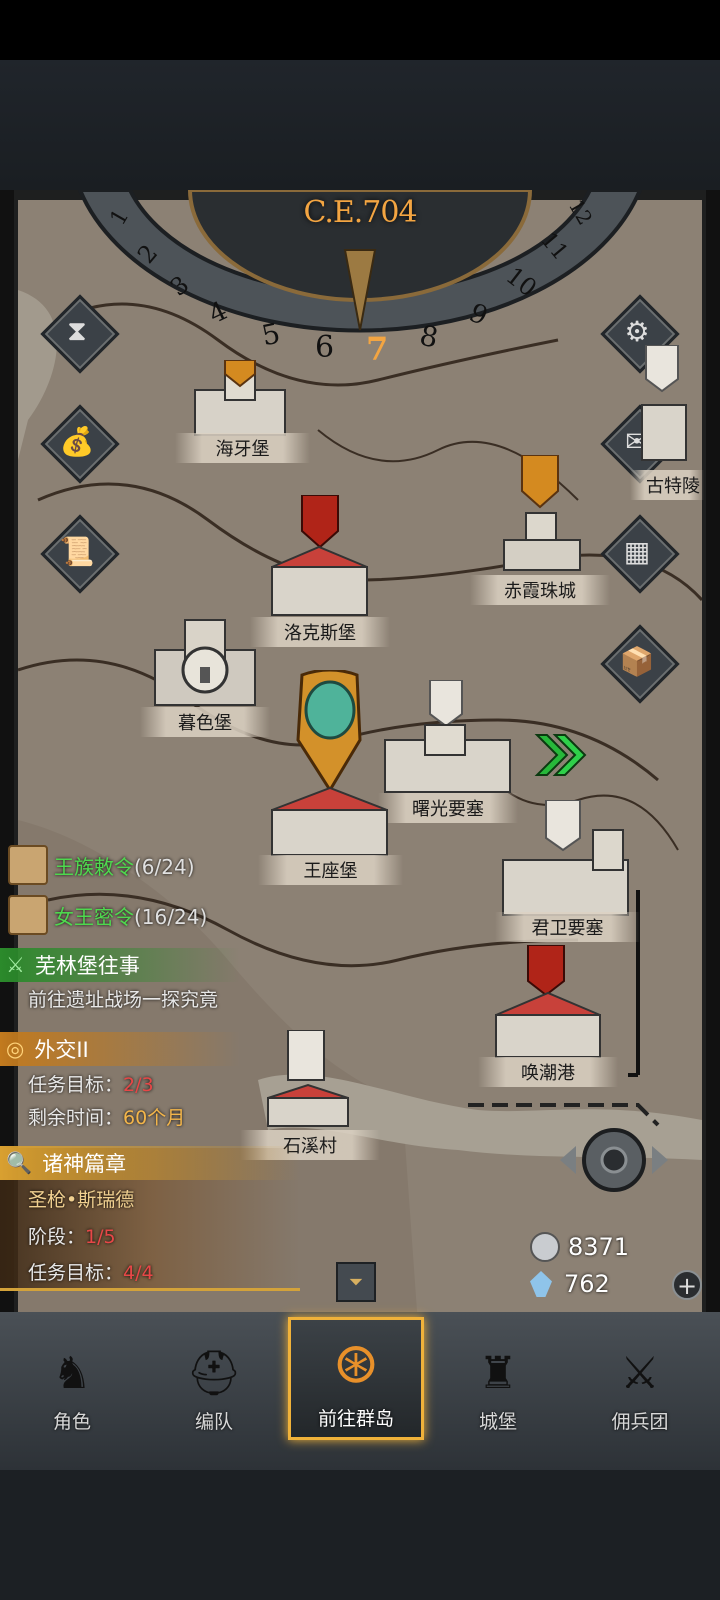 This screenshot has height=1600, width=720. I want to click on crystal-amount: 762, so click(587, 1284).